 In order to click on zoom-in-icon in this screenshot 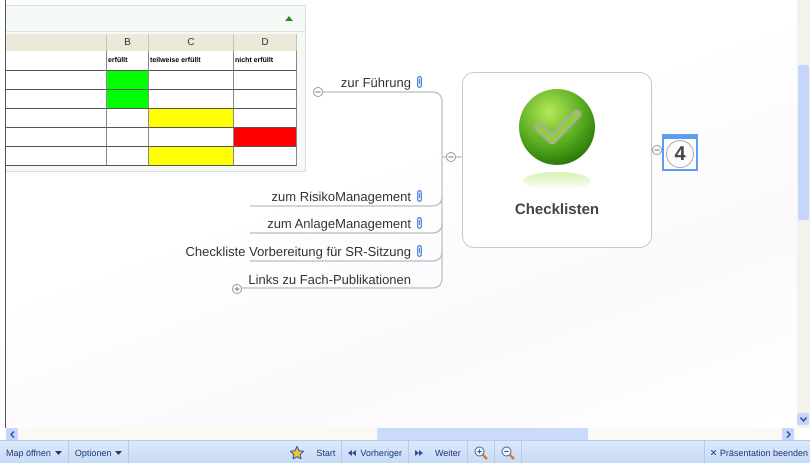, I will do `click(481, 453)`.